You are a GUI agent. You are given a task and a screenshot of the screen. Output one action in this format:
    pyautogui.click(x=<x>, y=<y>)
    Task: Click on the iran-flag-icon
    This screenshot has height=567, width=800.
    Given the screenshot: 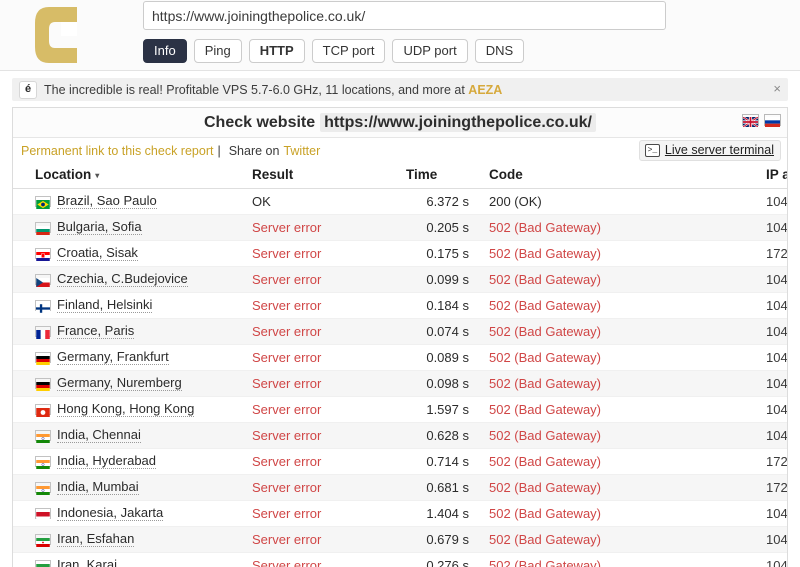 What is the action you would take?
    pyautogui.click(x=43, y=539)
    